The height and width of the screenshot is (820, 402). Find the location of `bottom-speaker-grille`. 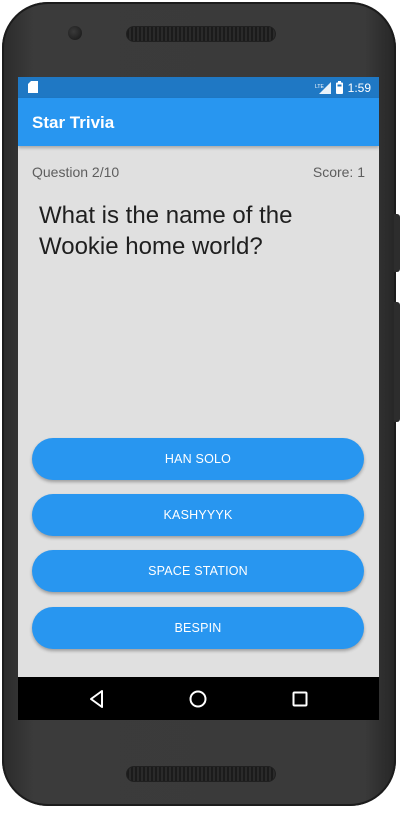

bottom-speaker-grille is located at coordinates (201, 774).